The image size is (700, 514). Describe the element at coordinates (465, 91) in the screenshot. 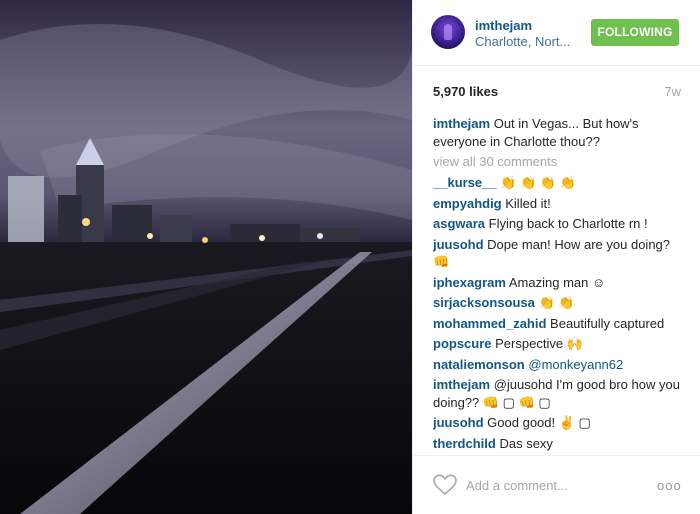

I see `likes-count: 5,970 likes` at that location.